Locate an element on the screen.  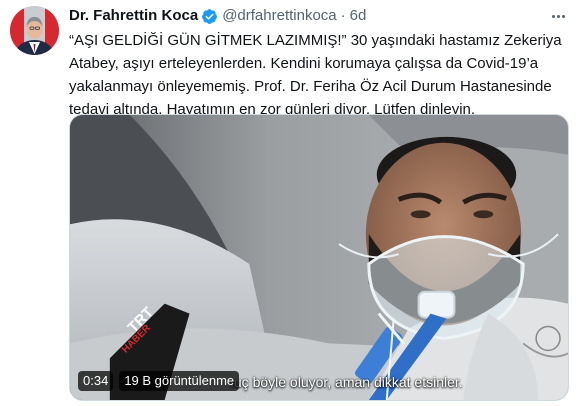
tweet-timestamp: 6d is located at coordinates (358, 16).